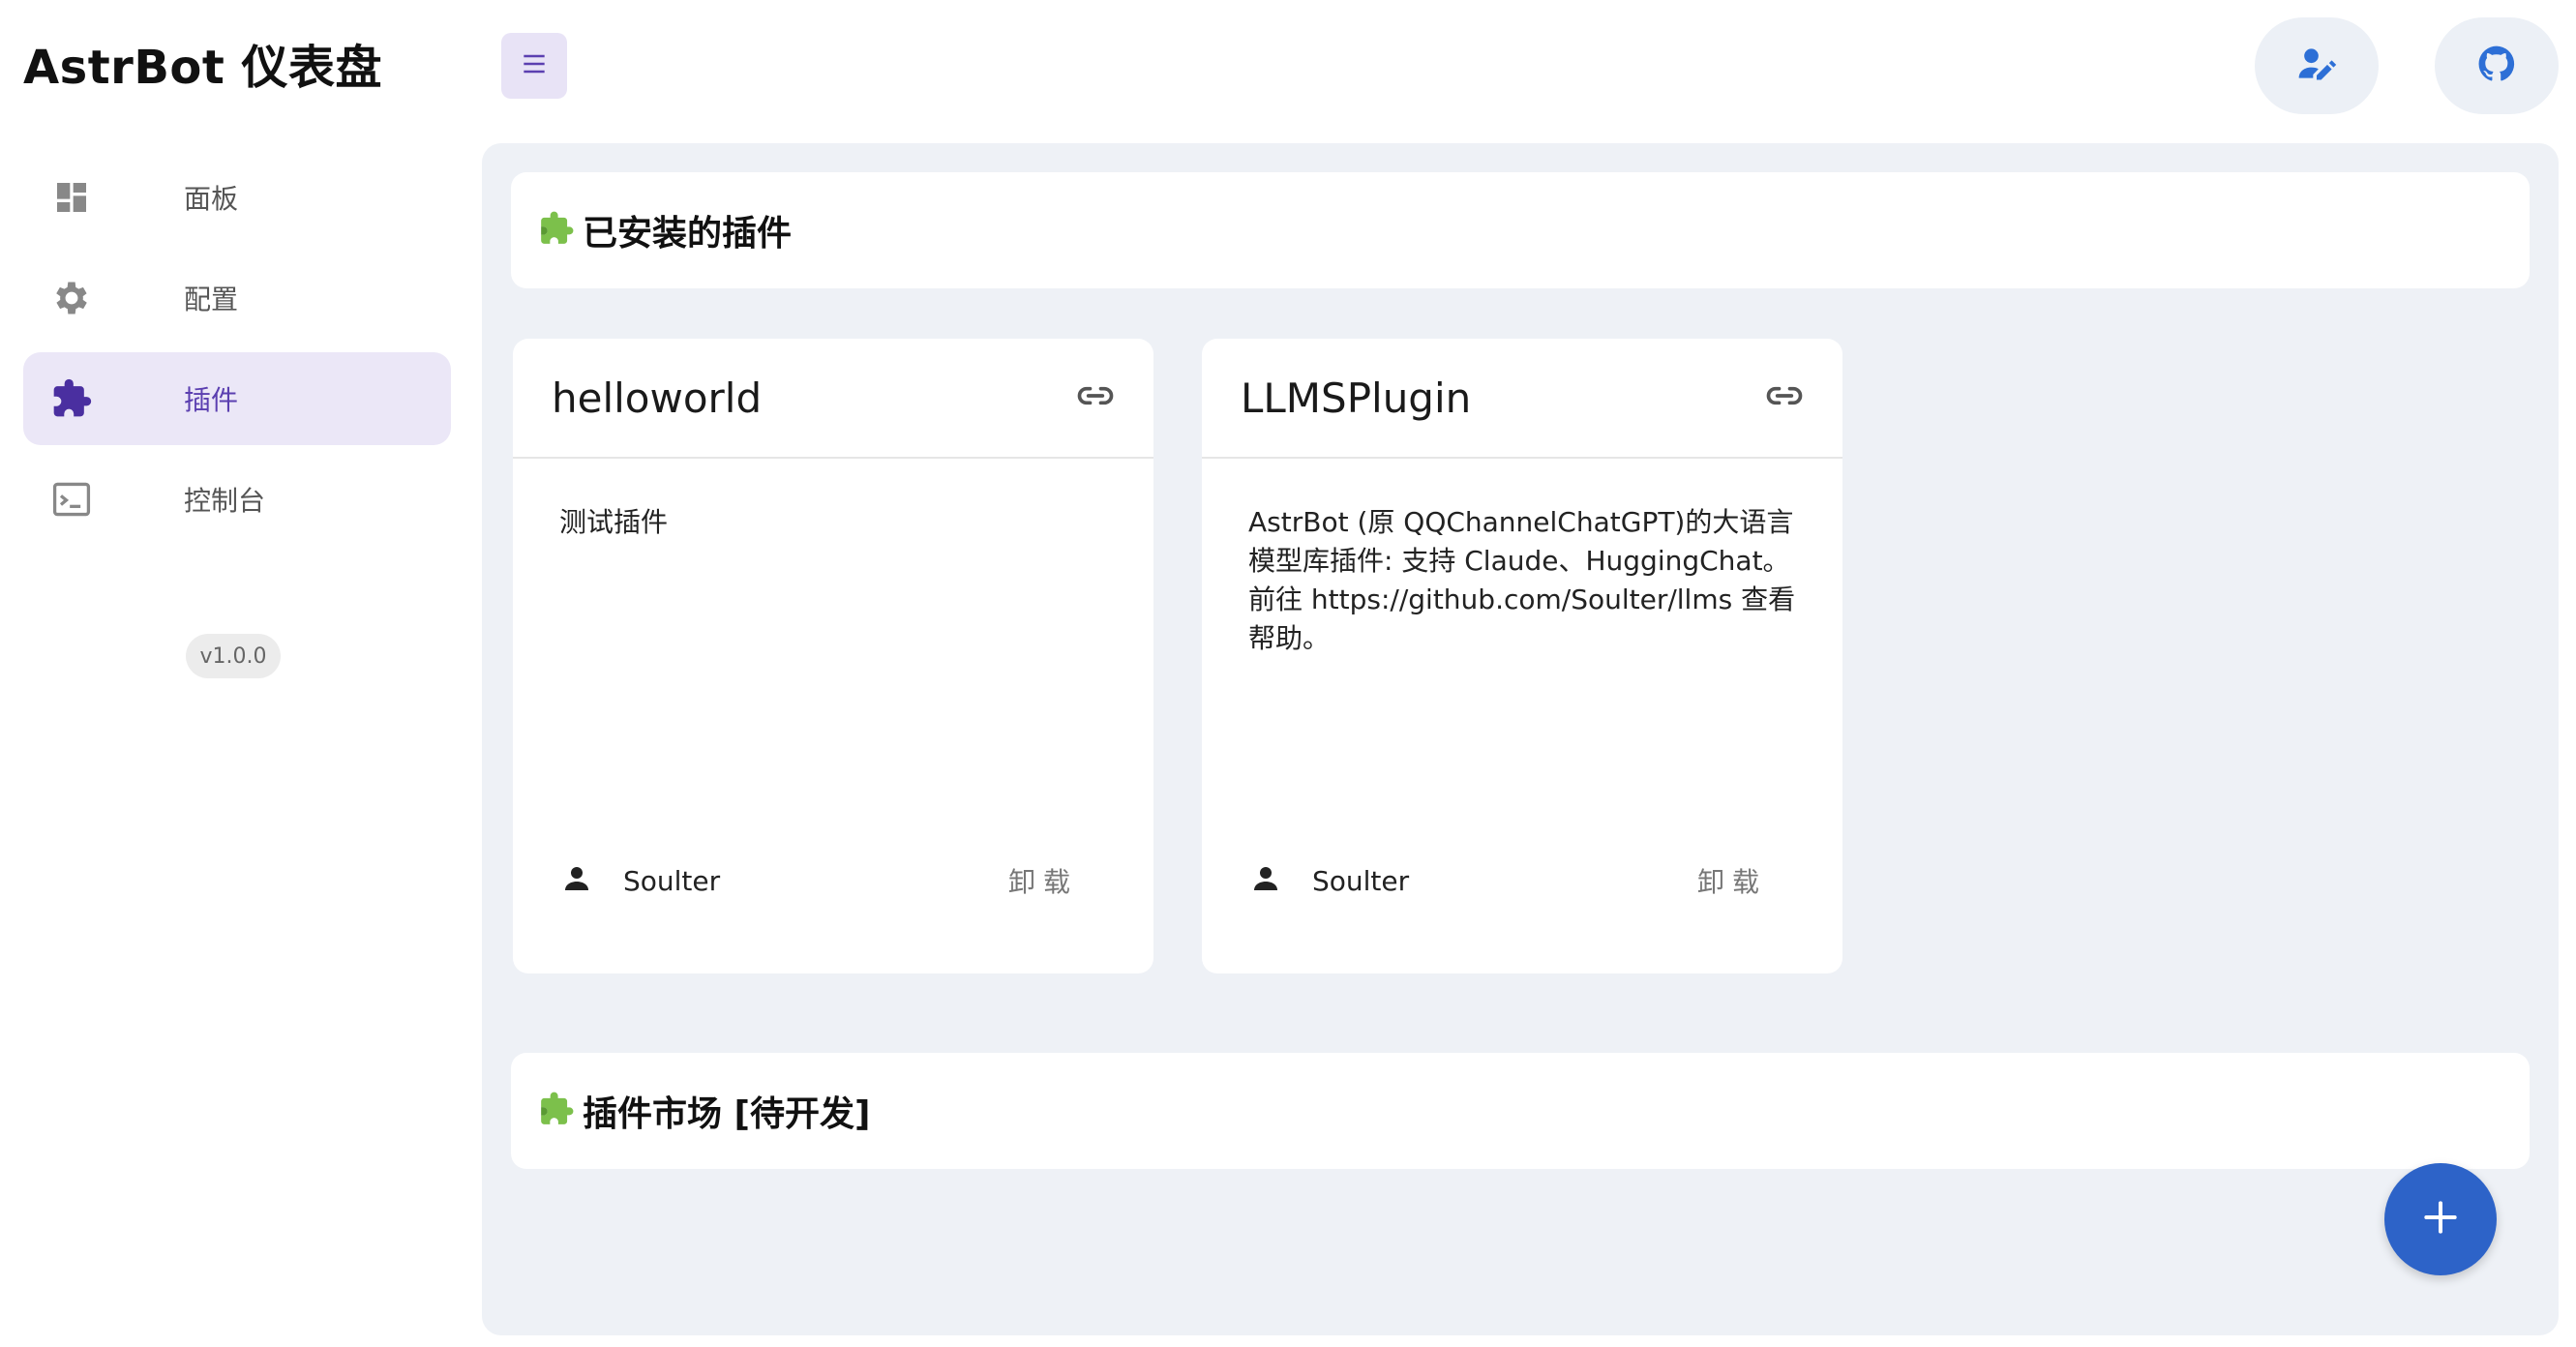  Describe the element at coordinates (71, 197) in the screenshot. I see `dashboard-icon` at that location.